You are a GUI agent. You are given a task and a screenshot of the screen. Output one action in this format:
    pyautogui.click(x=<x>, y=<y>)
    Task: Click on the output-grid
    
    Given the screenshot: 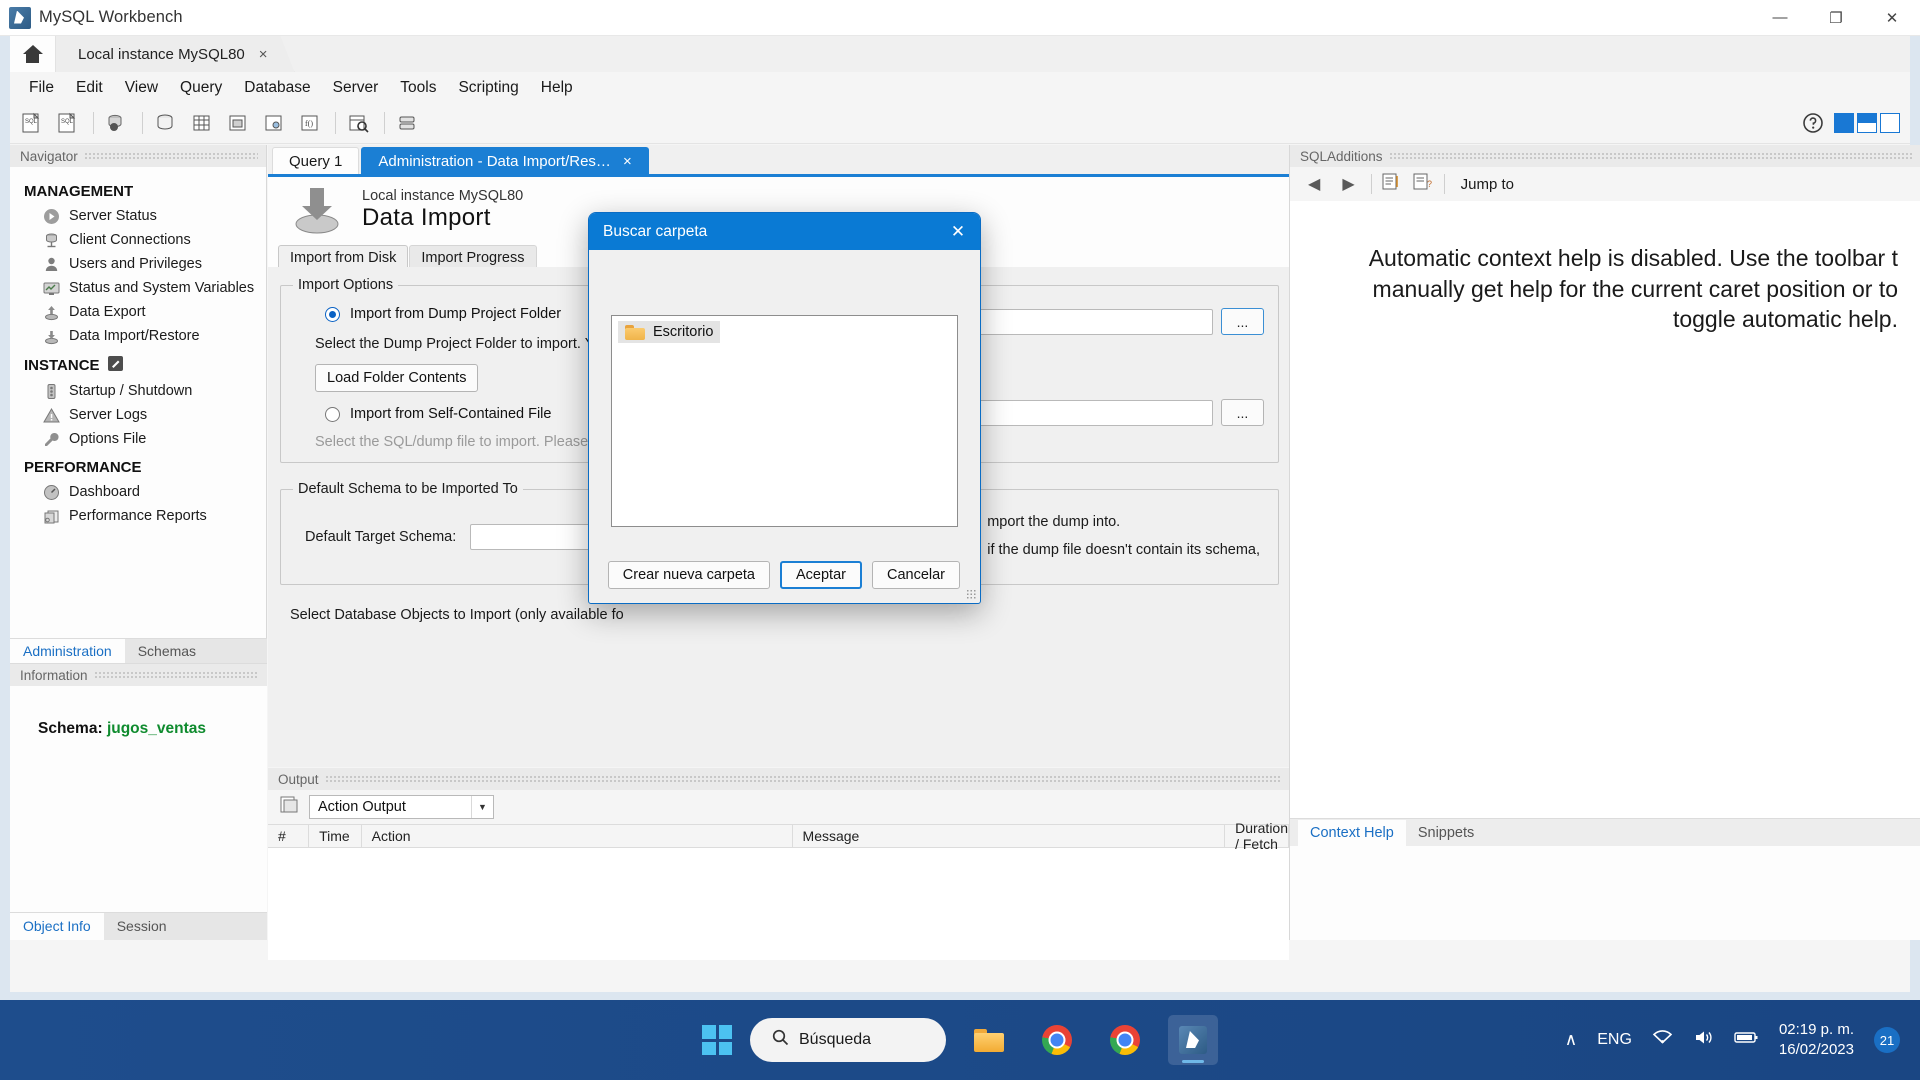 What is the action you would take?
    pyautogui.click(x=778, y=904)
    